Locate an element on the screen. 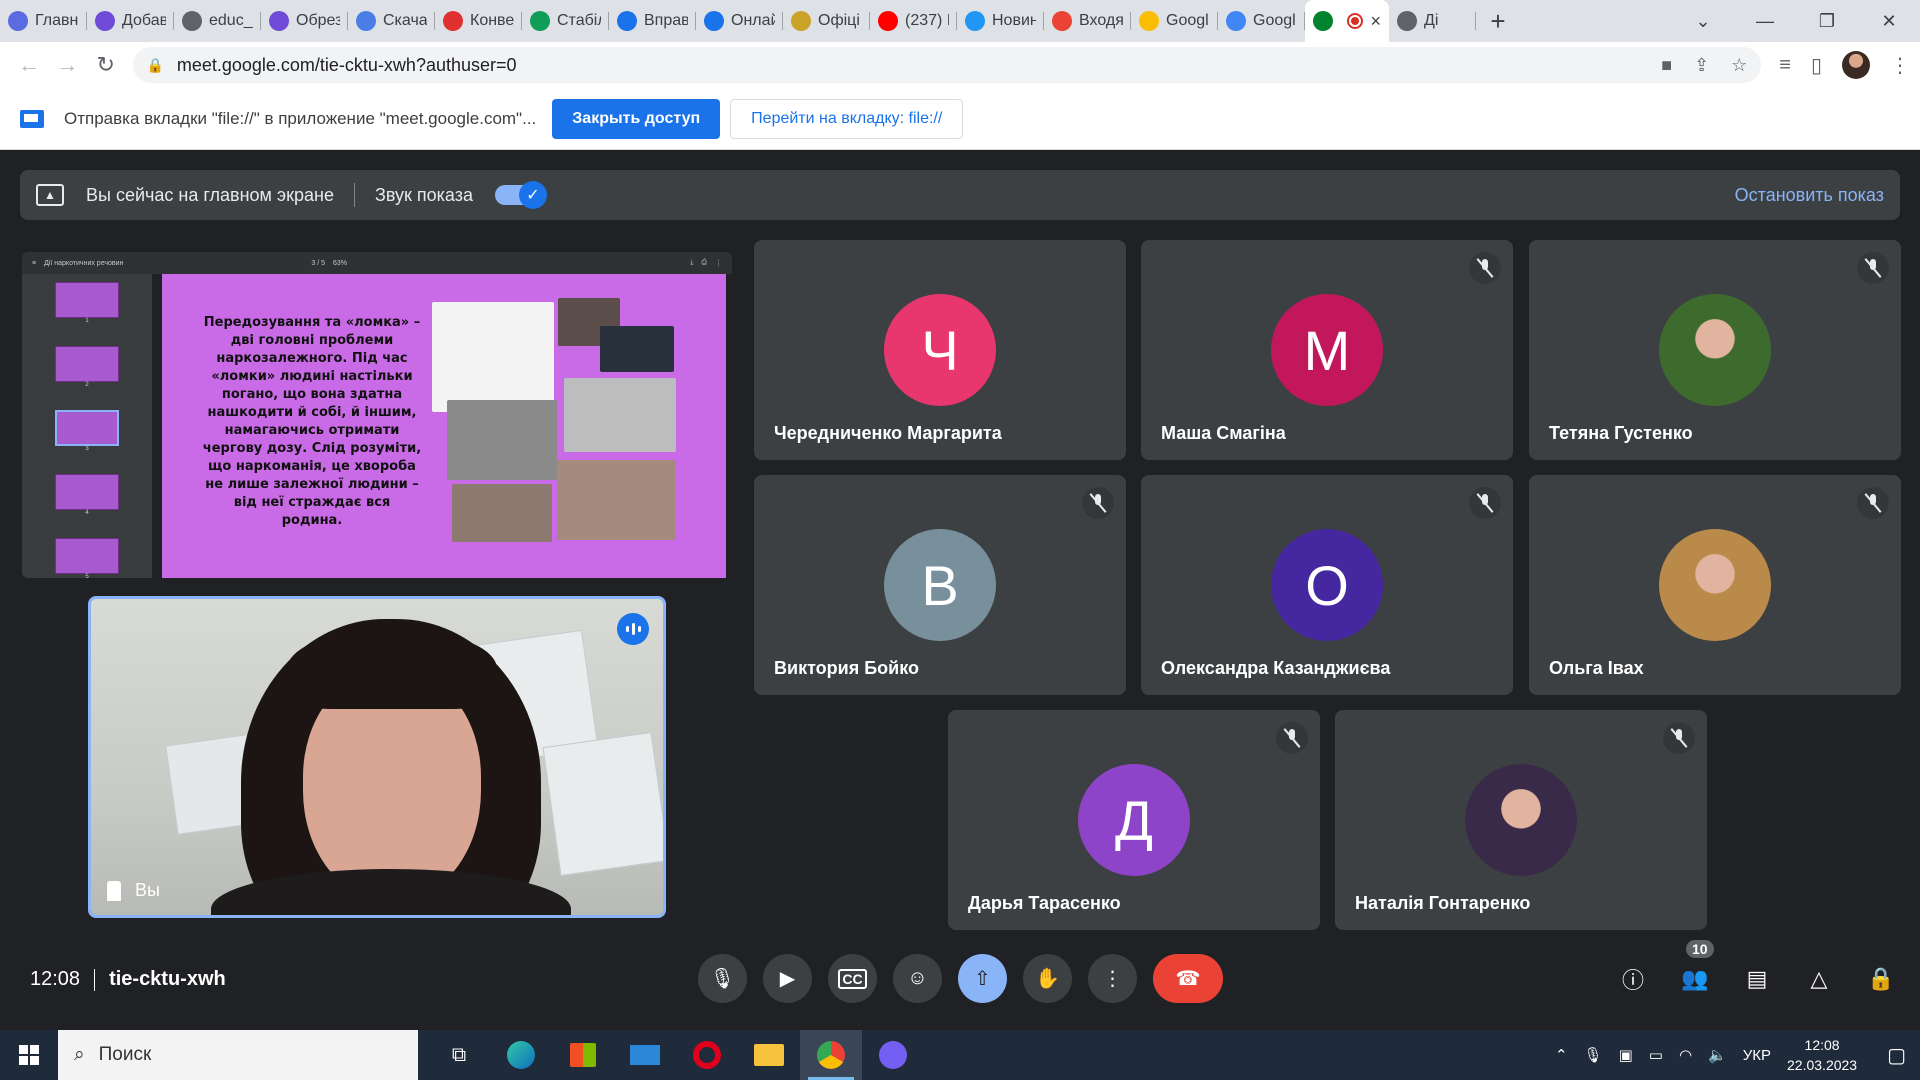 The width and height of the screenshot is (1920, 1080). browser-tab: Офіці is located at coordinates (826, 21).